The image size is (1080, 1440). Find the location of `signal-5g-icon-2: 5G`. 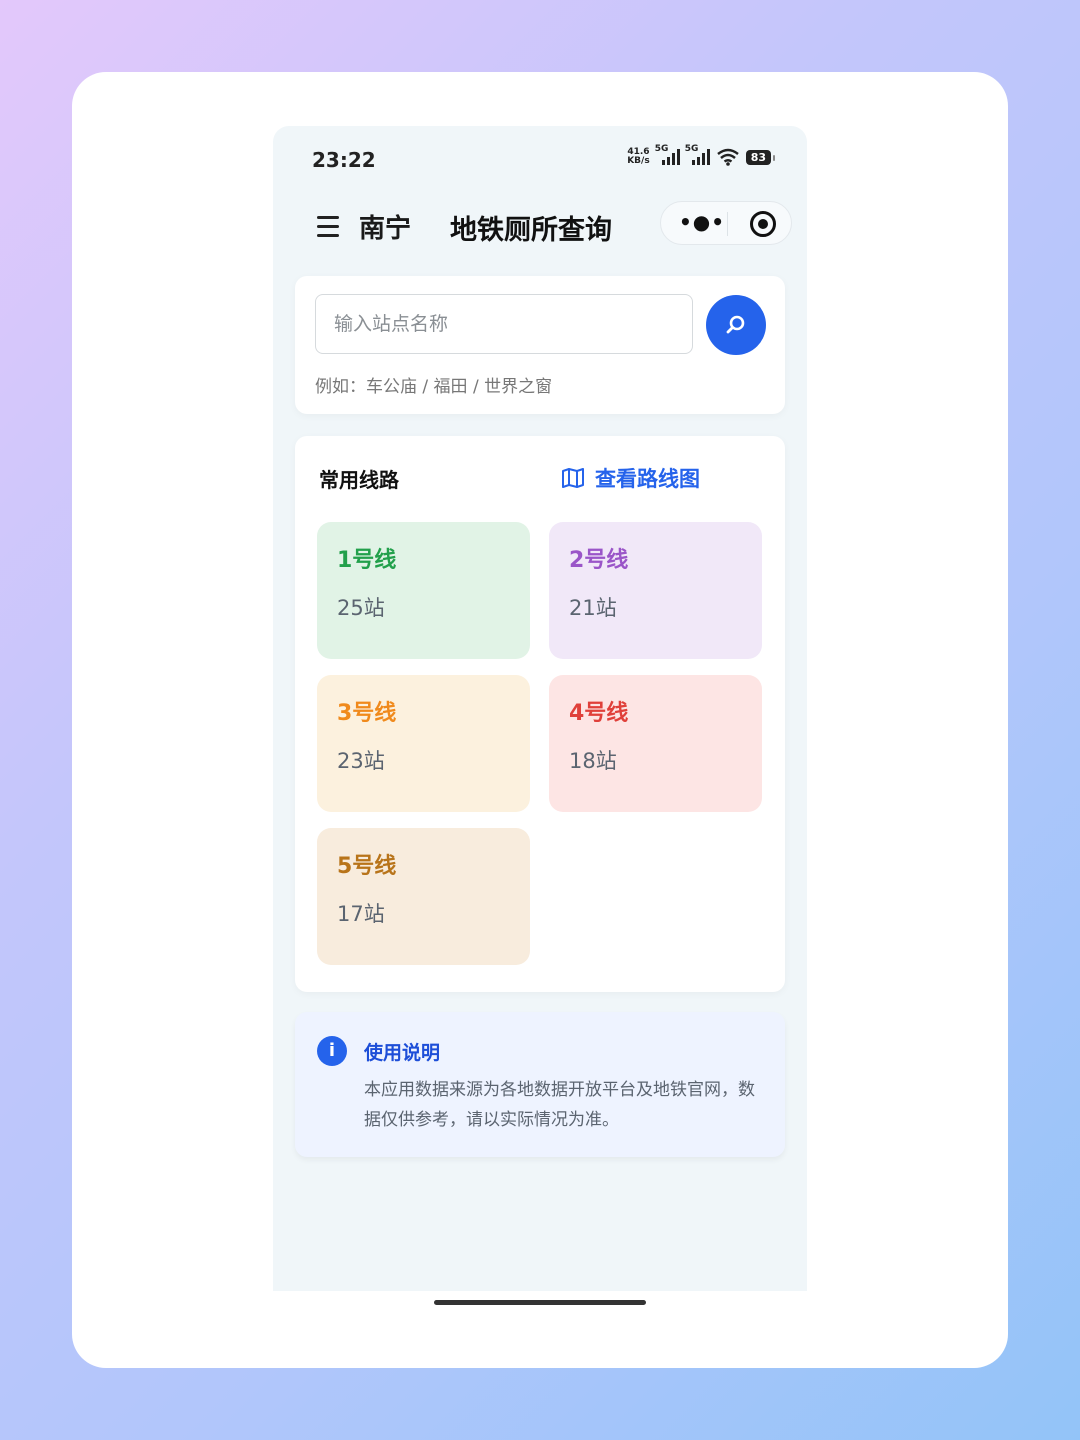

signal-5g-icon-2: 5G is located at coordinates (697, 154).